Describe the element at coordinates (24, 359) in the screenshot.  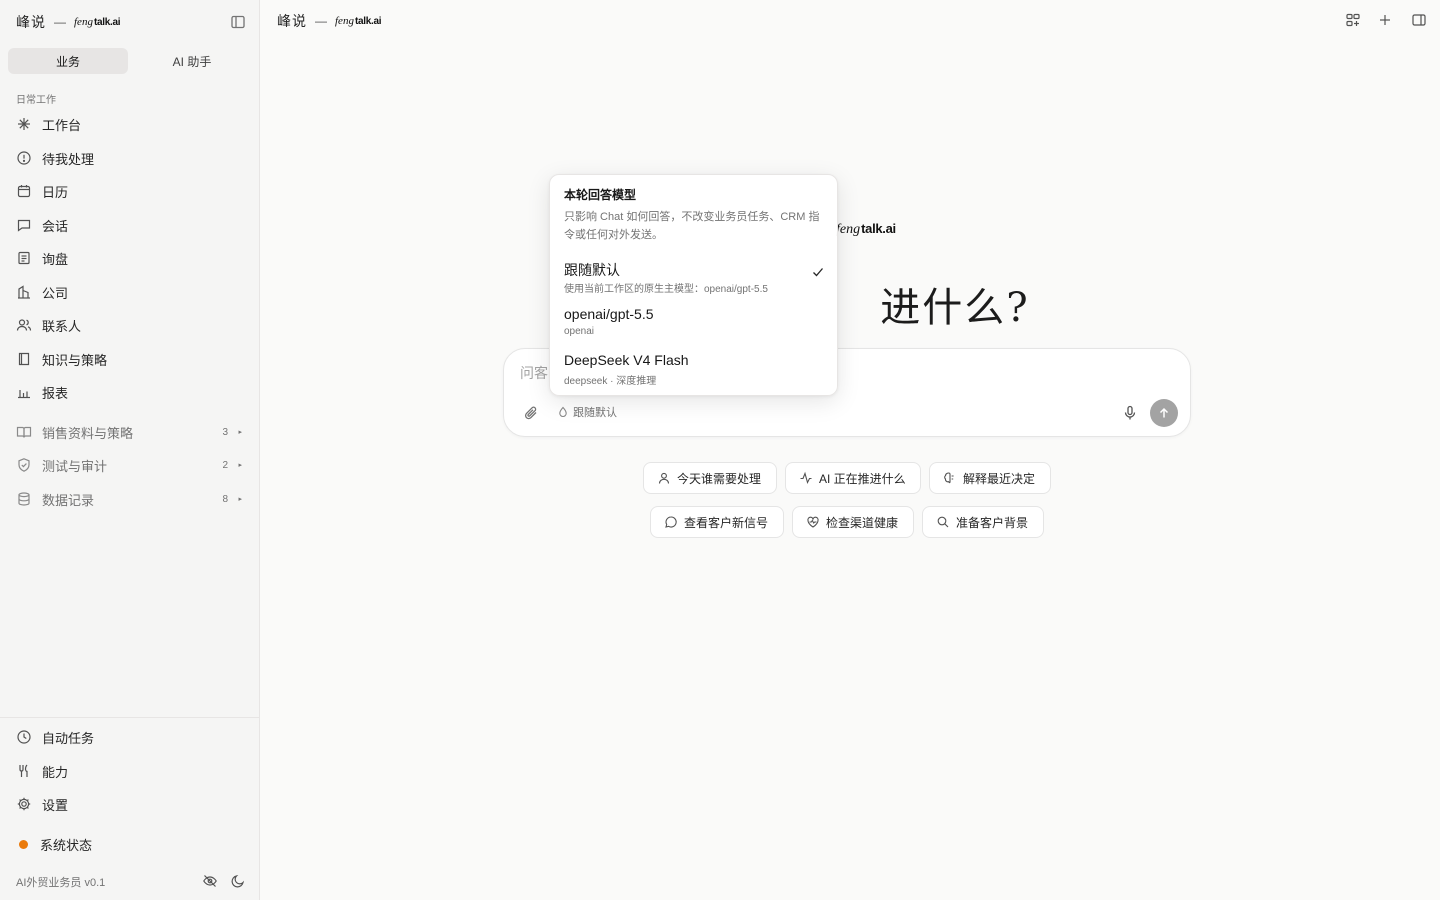
I see `book-icon` at that location.